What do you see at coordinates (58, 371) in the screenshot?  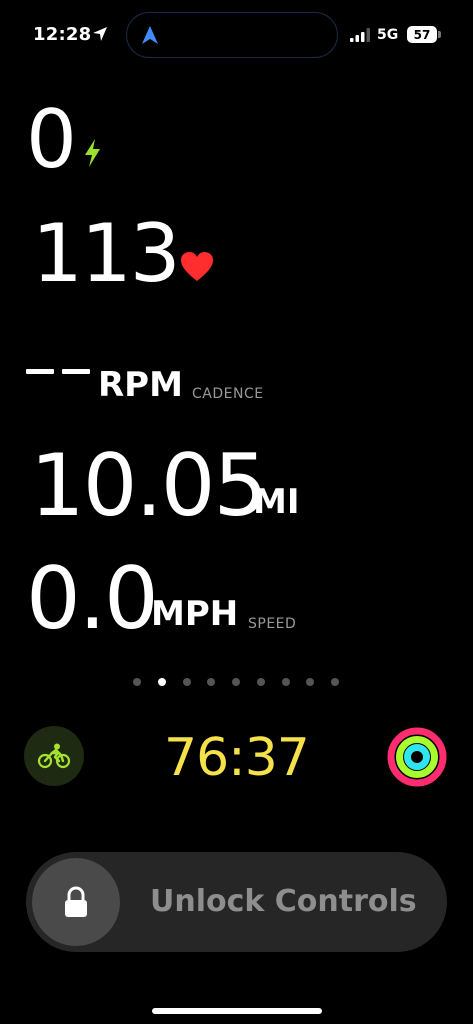 I see `cadence-placeholder-dashes` at bounding box center [58, 371].